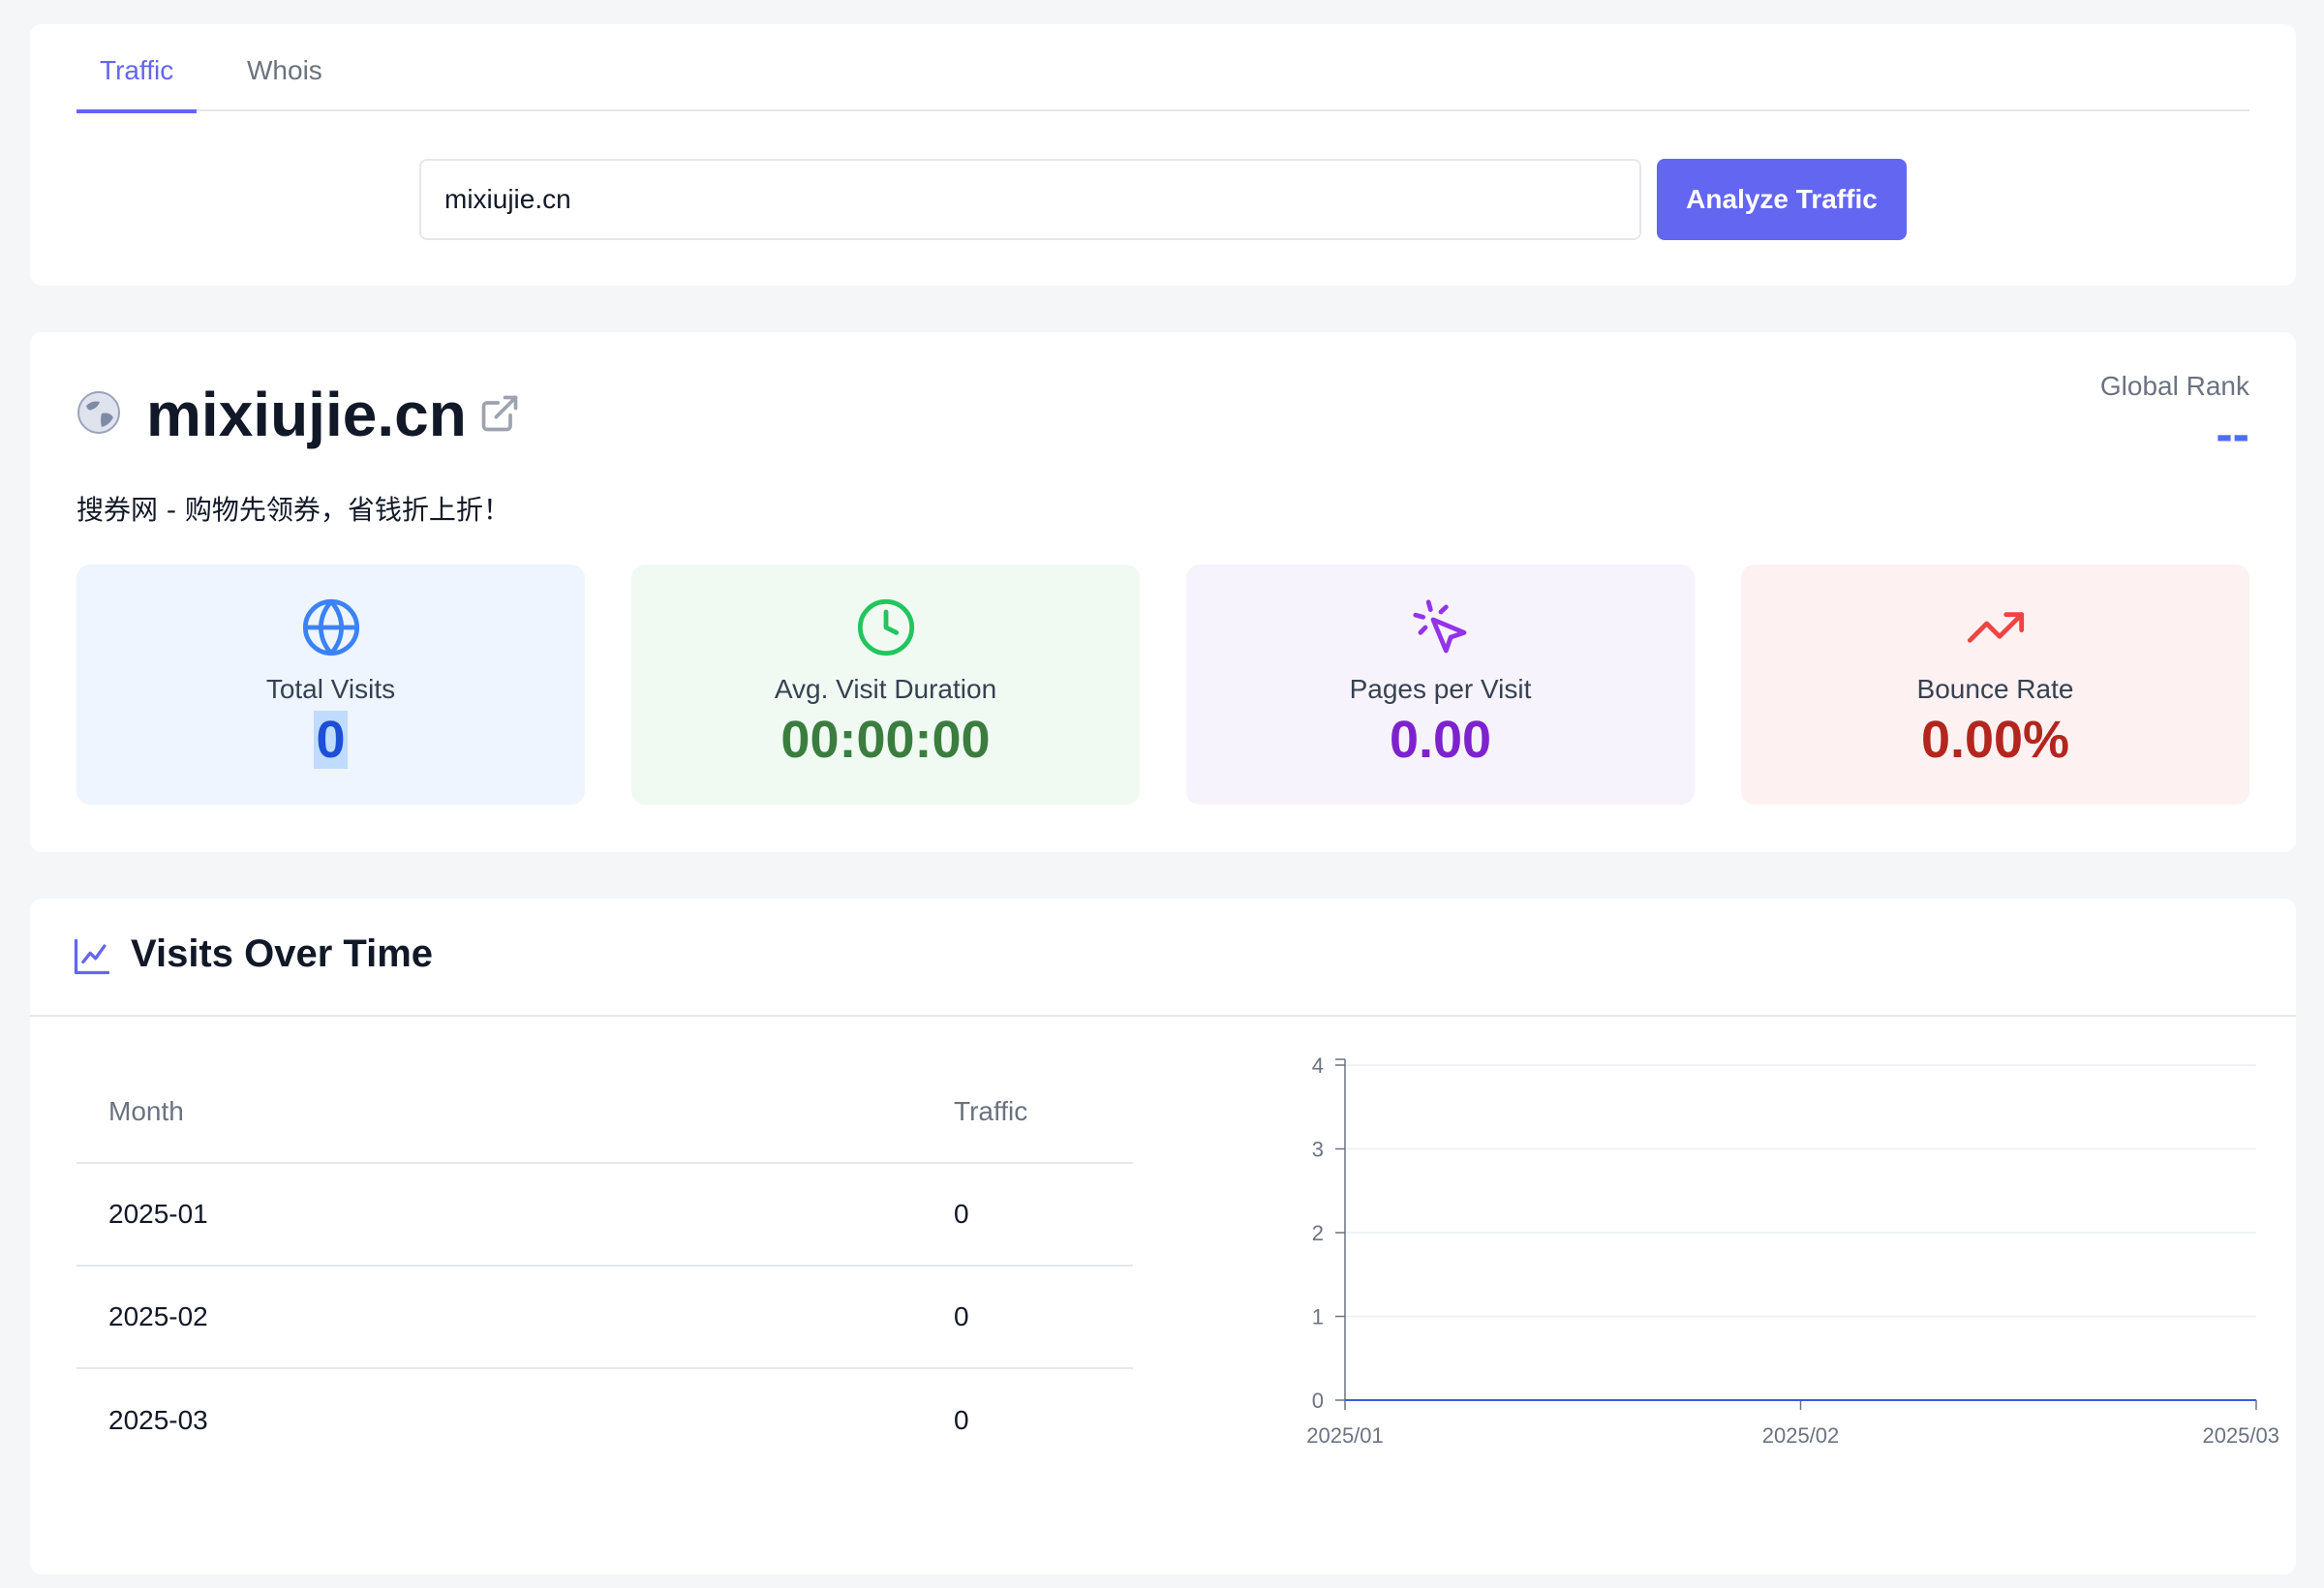 Image resolution: width=2324 pixels, height=1588 pixels. Describe the element at coordinates (500, 413) in the screenshot. I see `external-link-icon` at that location.